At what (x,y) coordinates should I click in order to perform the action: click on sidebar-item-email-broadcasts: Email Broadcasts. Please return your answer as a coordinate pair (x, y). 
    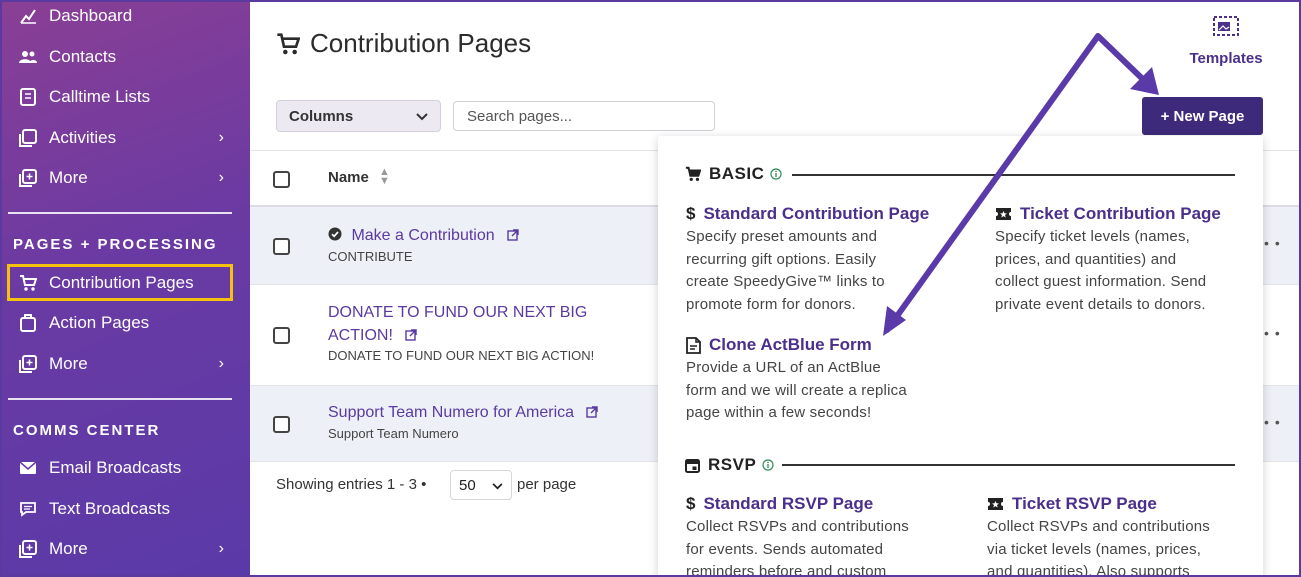
    Looking at the image, I should click on (125, 468).